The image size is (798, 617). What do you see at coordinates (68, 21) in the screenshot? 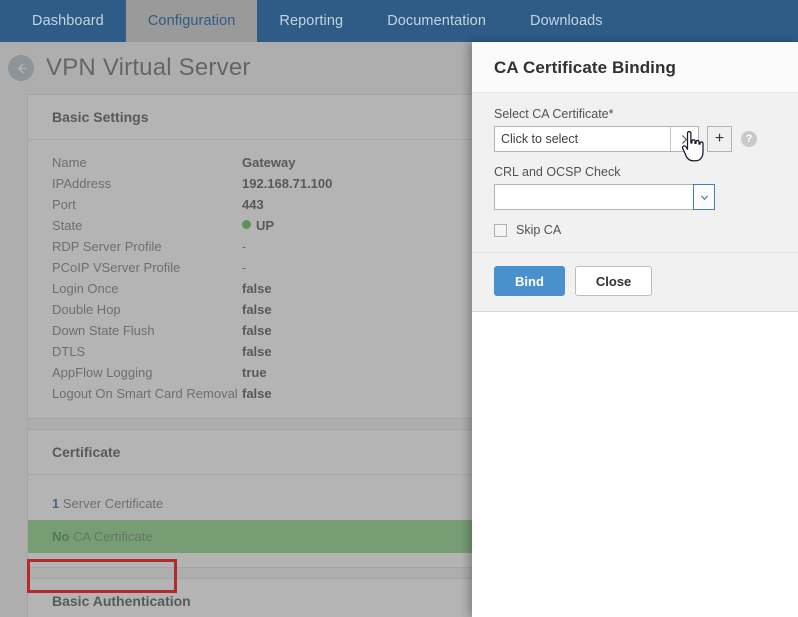
I see `tab-dashboard: Dashboard` at bounding box center [68, 21].